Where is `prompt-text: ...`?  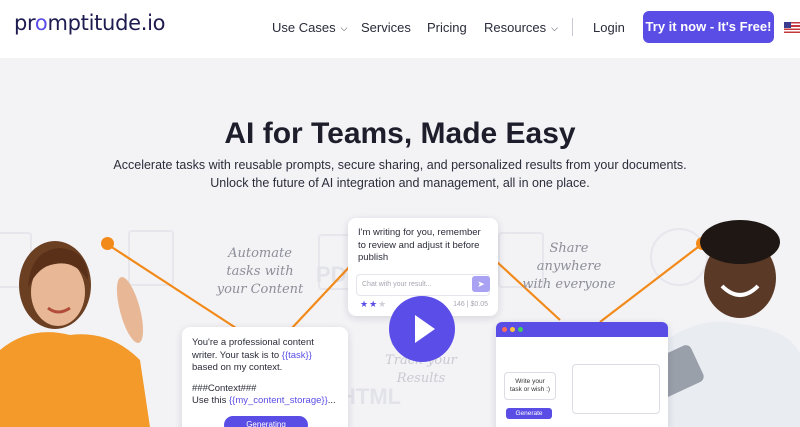
prompt-text: ... is located at coordinates (331, 400).